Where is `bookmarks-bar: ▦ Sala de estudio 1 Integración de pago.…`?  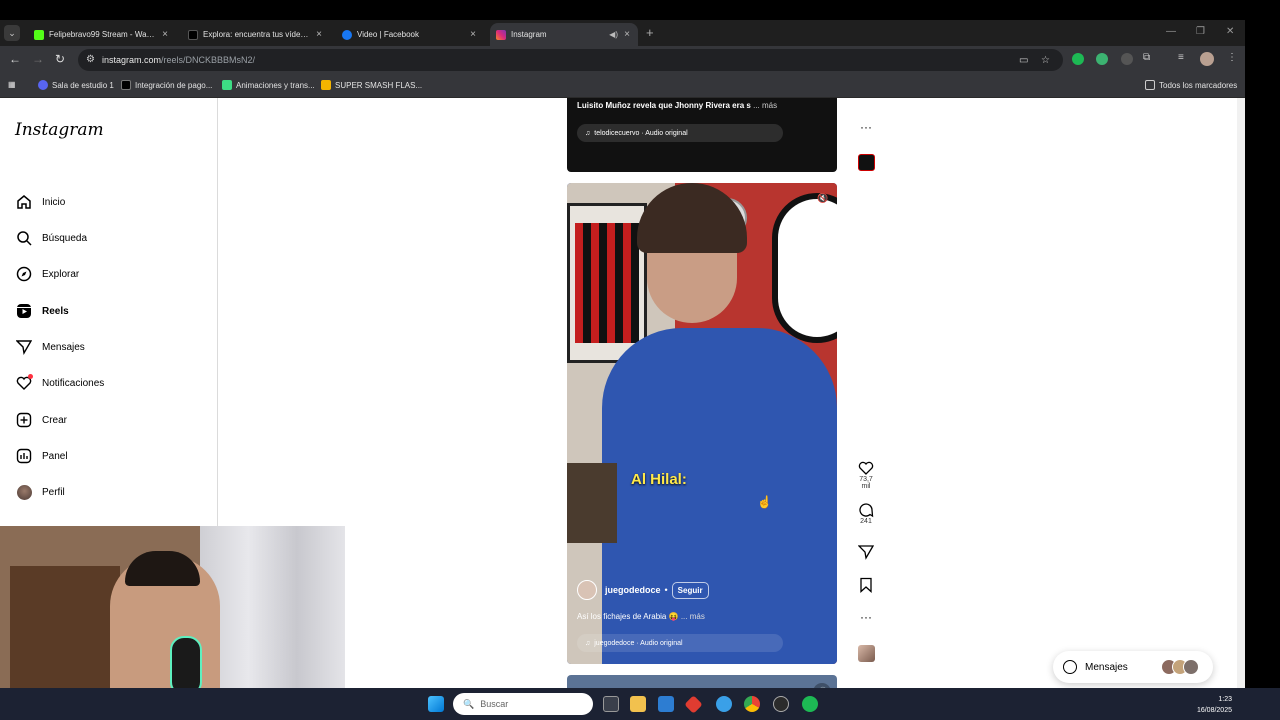
bookmarks-bar: ▦ Sala de estudio 1 Integración de pago.… is located at coordinates (622, 86).